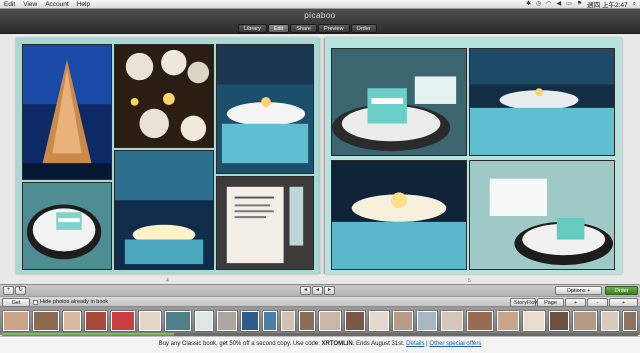 This screenshot has width=640, height=353. What do you see at coordinates (550, 306) in the screenshot?
I see `page-sorter-button: Page Sorter` at bounding box center [550, 306].